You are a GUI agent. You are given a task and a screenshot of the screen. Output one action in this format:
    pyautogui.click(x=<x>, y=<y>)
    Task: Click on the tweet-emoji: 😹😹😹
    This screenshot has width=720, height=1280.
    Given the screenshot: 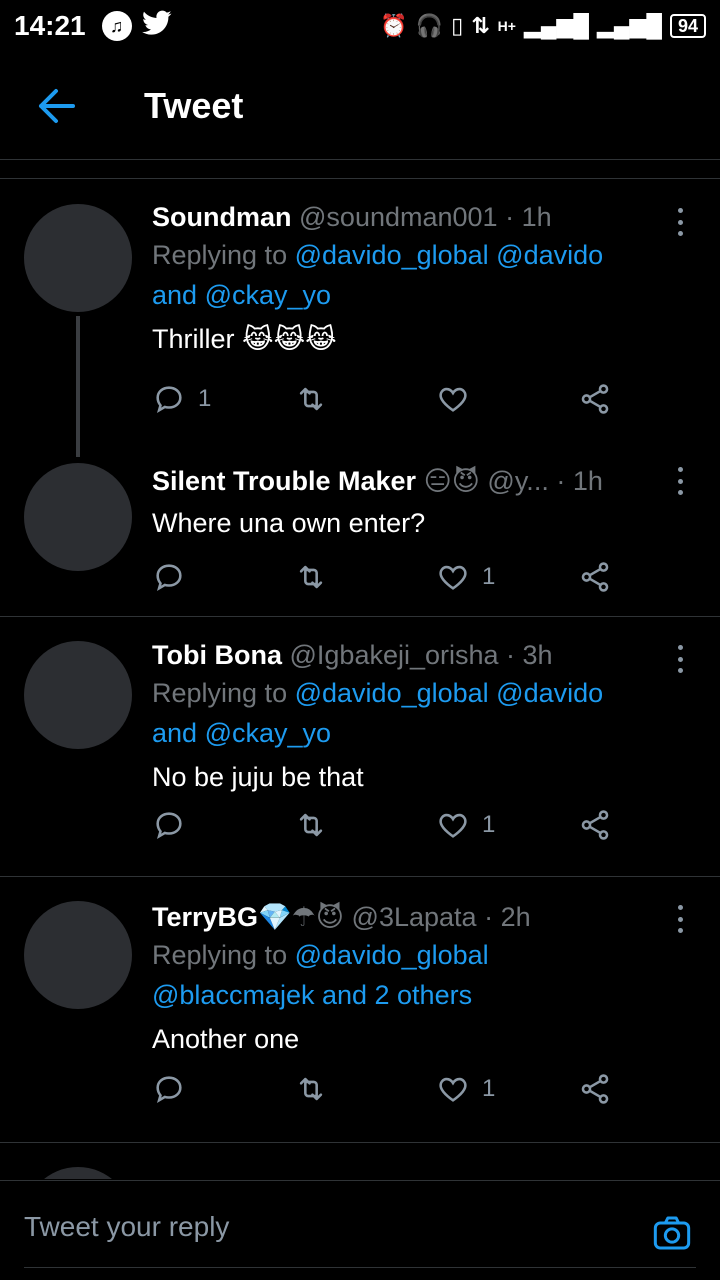 What is the action you would take?
    pyautogui.click(x=289, y=339)
    